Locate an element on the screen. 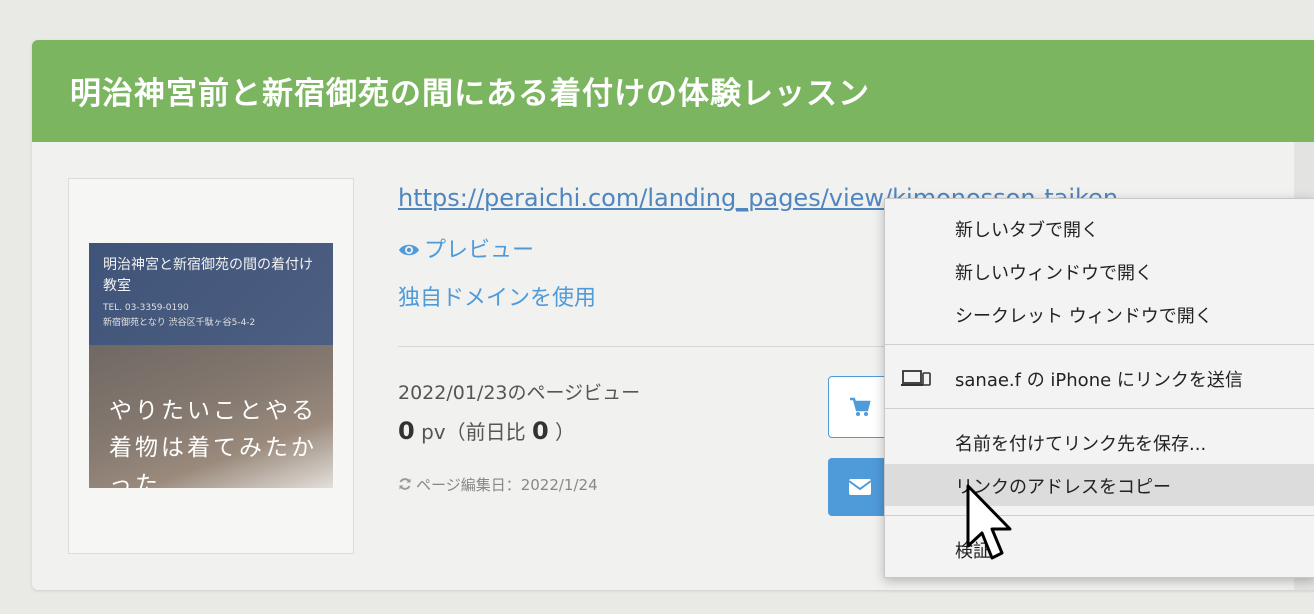  edit-date: ページ編集日：2022/1/24 is located at coordinates (498, 484).